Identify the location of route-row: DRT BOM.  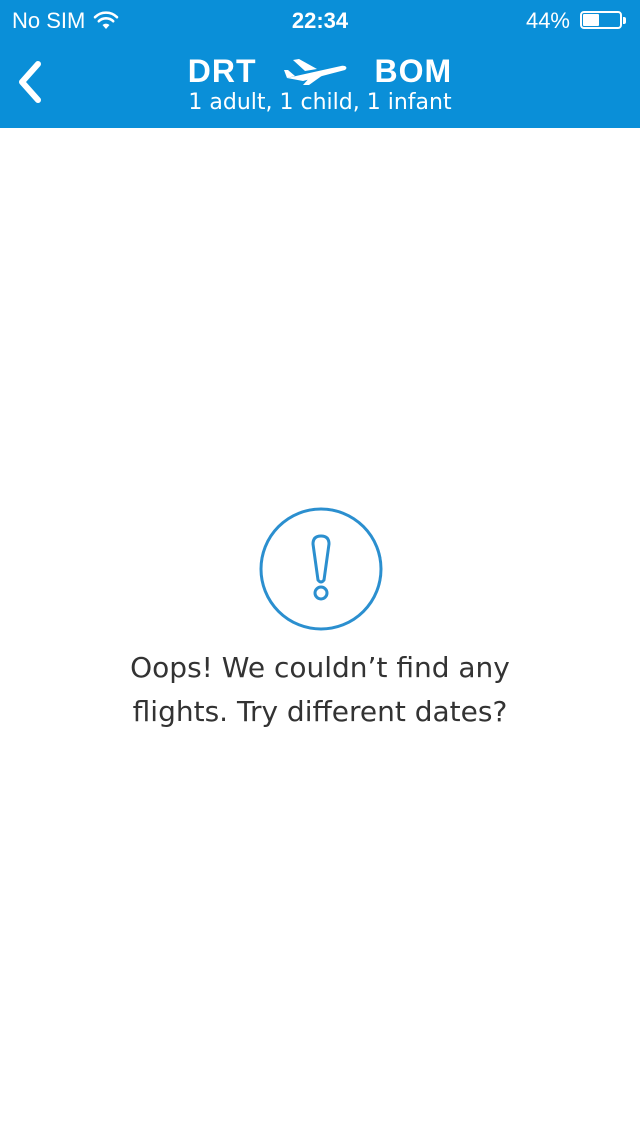
(320, 71).